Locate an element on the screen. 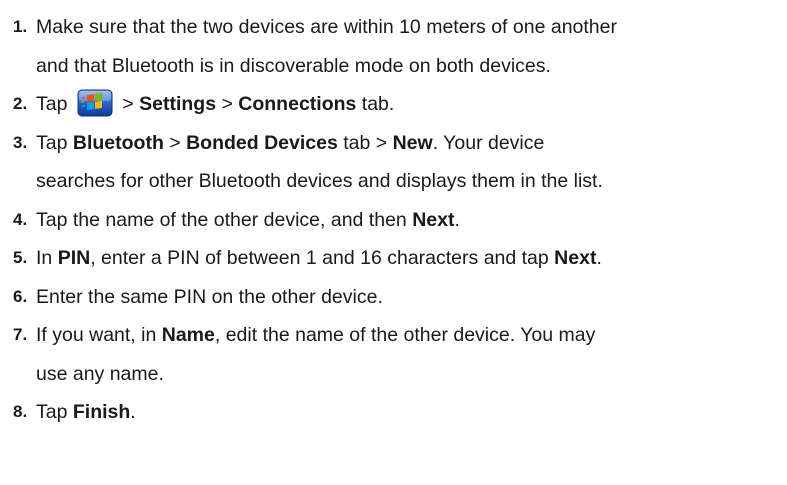 The image size is (787, 485). step-text: . Your device is located at coordinates (488, 142).